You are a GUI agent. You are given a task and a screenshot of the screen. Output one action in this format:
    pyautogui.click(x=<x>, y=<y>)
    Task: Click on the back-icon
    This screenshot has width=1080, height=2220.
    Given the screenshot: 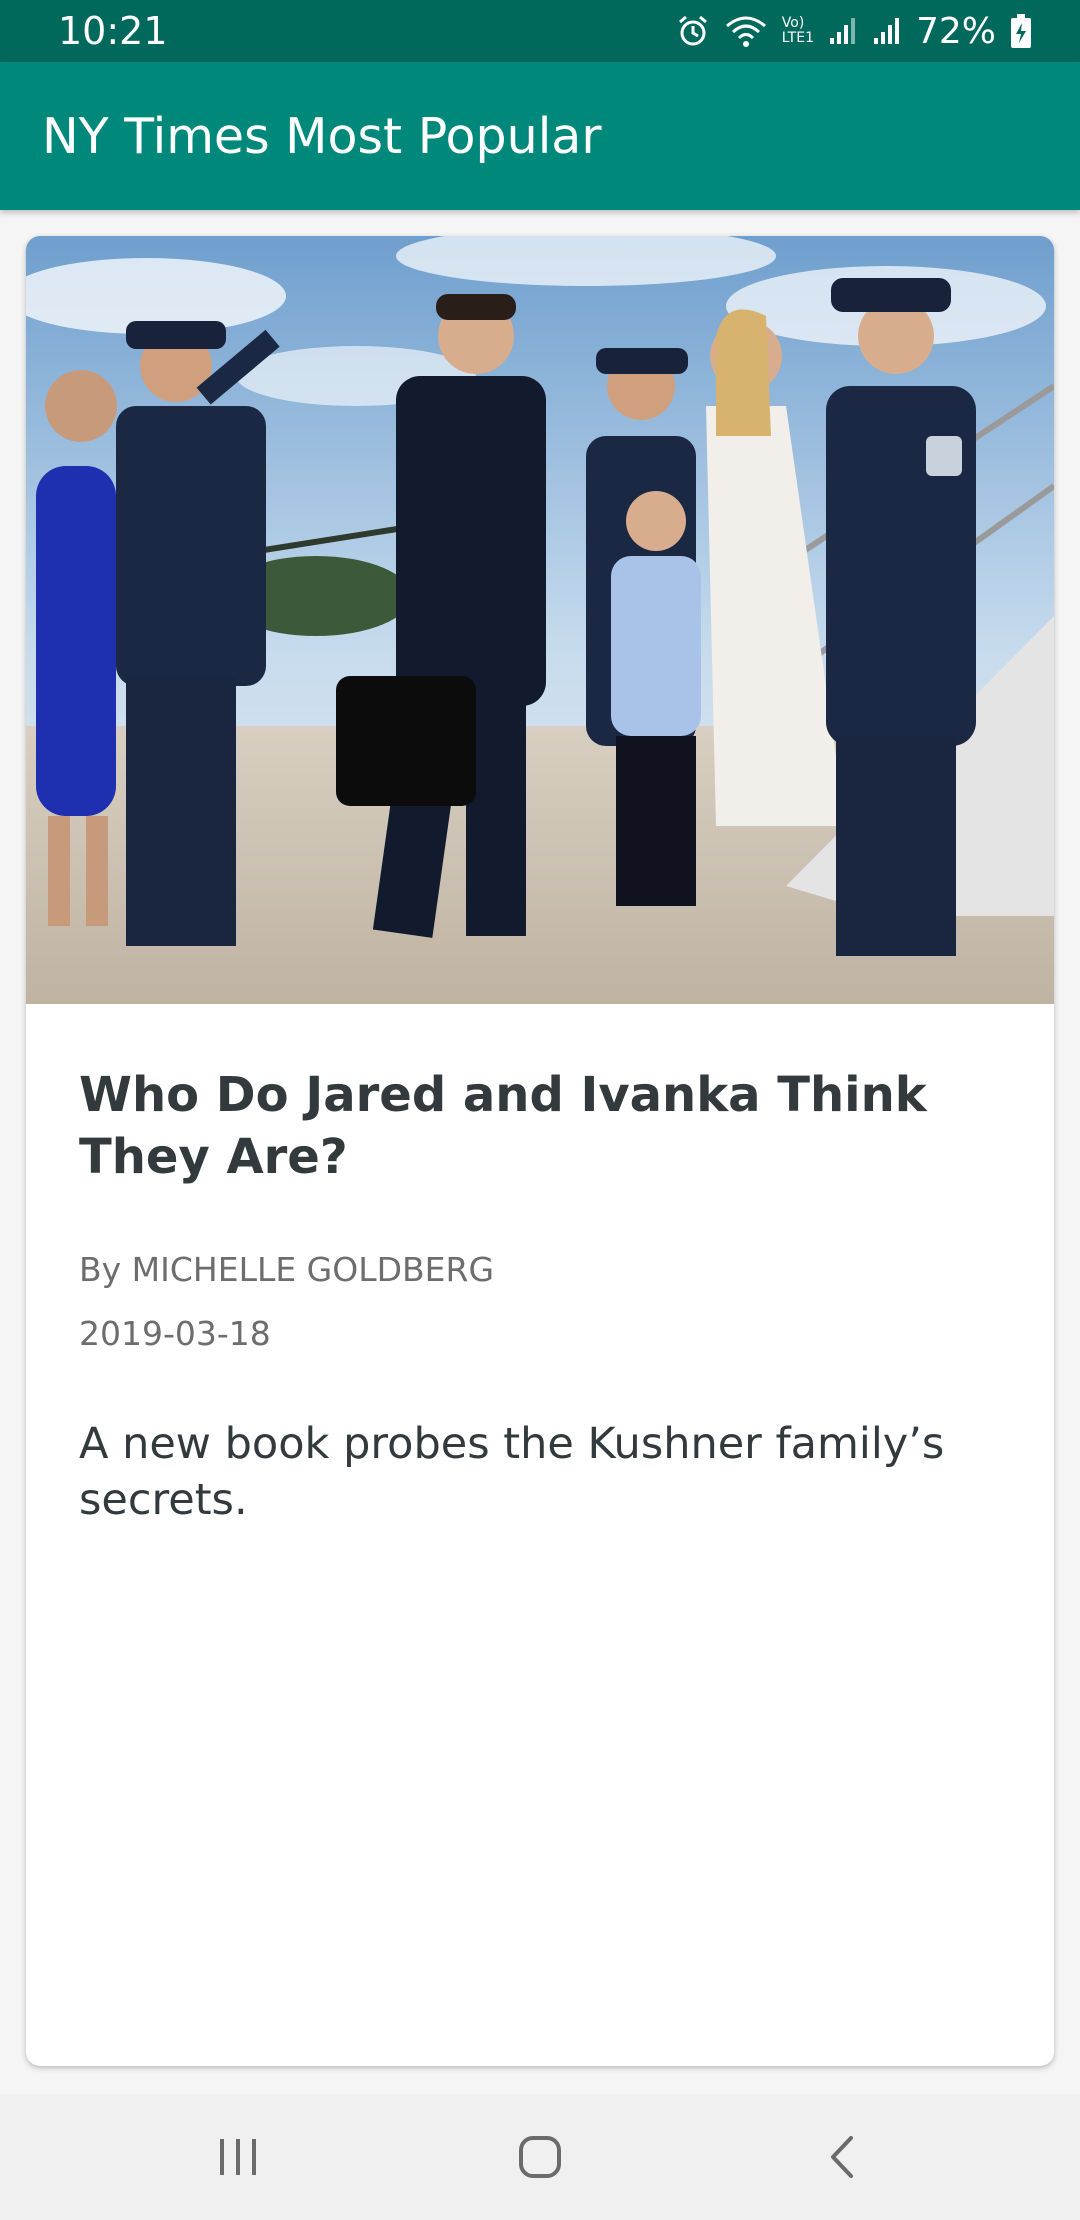 What is the action you would take?
    pyautogui.click(x=842, y=2157)
    